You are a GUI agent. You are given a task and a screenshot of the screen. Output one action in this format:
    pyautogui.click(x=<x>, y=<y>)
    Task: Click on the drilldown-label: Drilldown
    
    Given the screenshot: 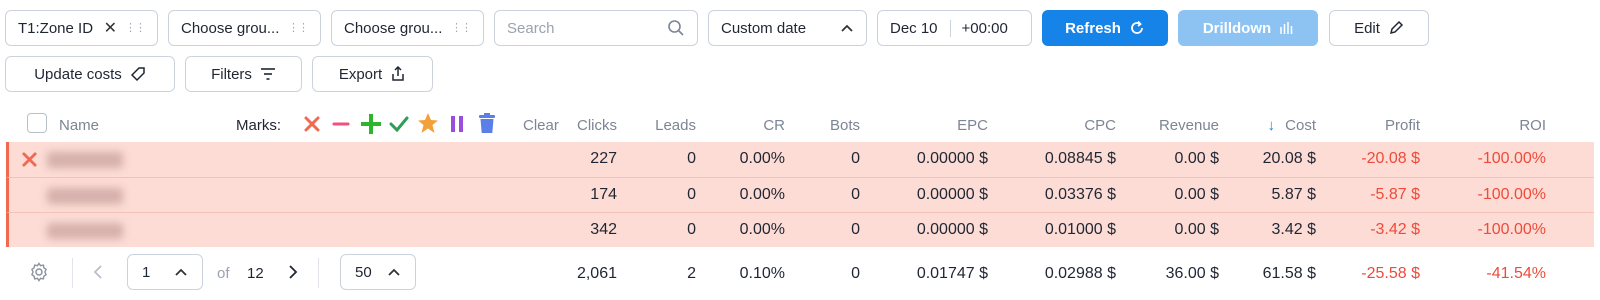 What is the action you would take?
    pyautogui.click(x=1237, y=28)
    